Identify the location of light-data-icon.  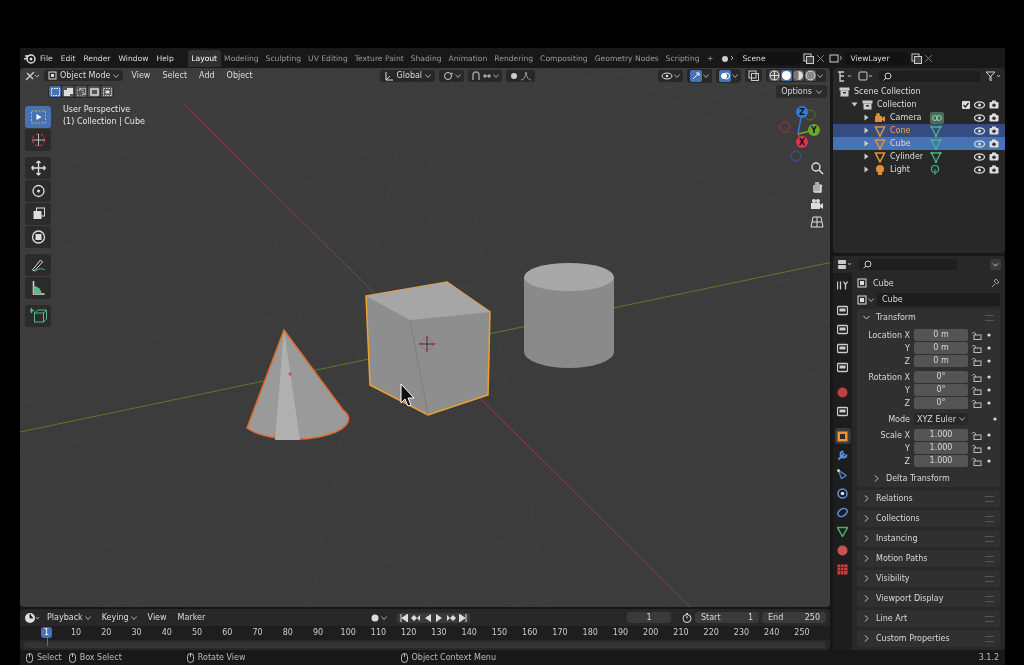
(935, 169).